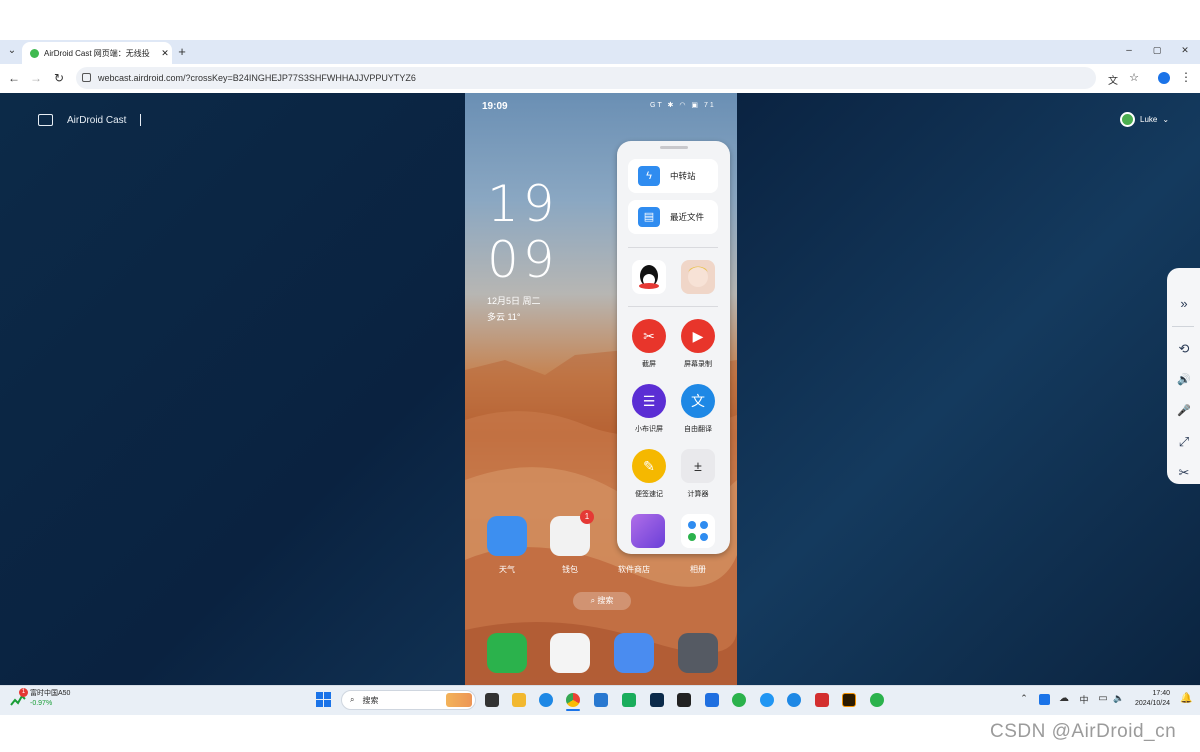  I want to click on camera-app-icon, so click(698, 653).